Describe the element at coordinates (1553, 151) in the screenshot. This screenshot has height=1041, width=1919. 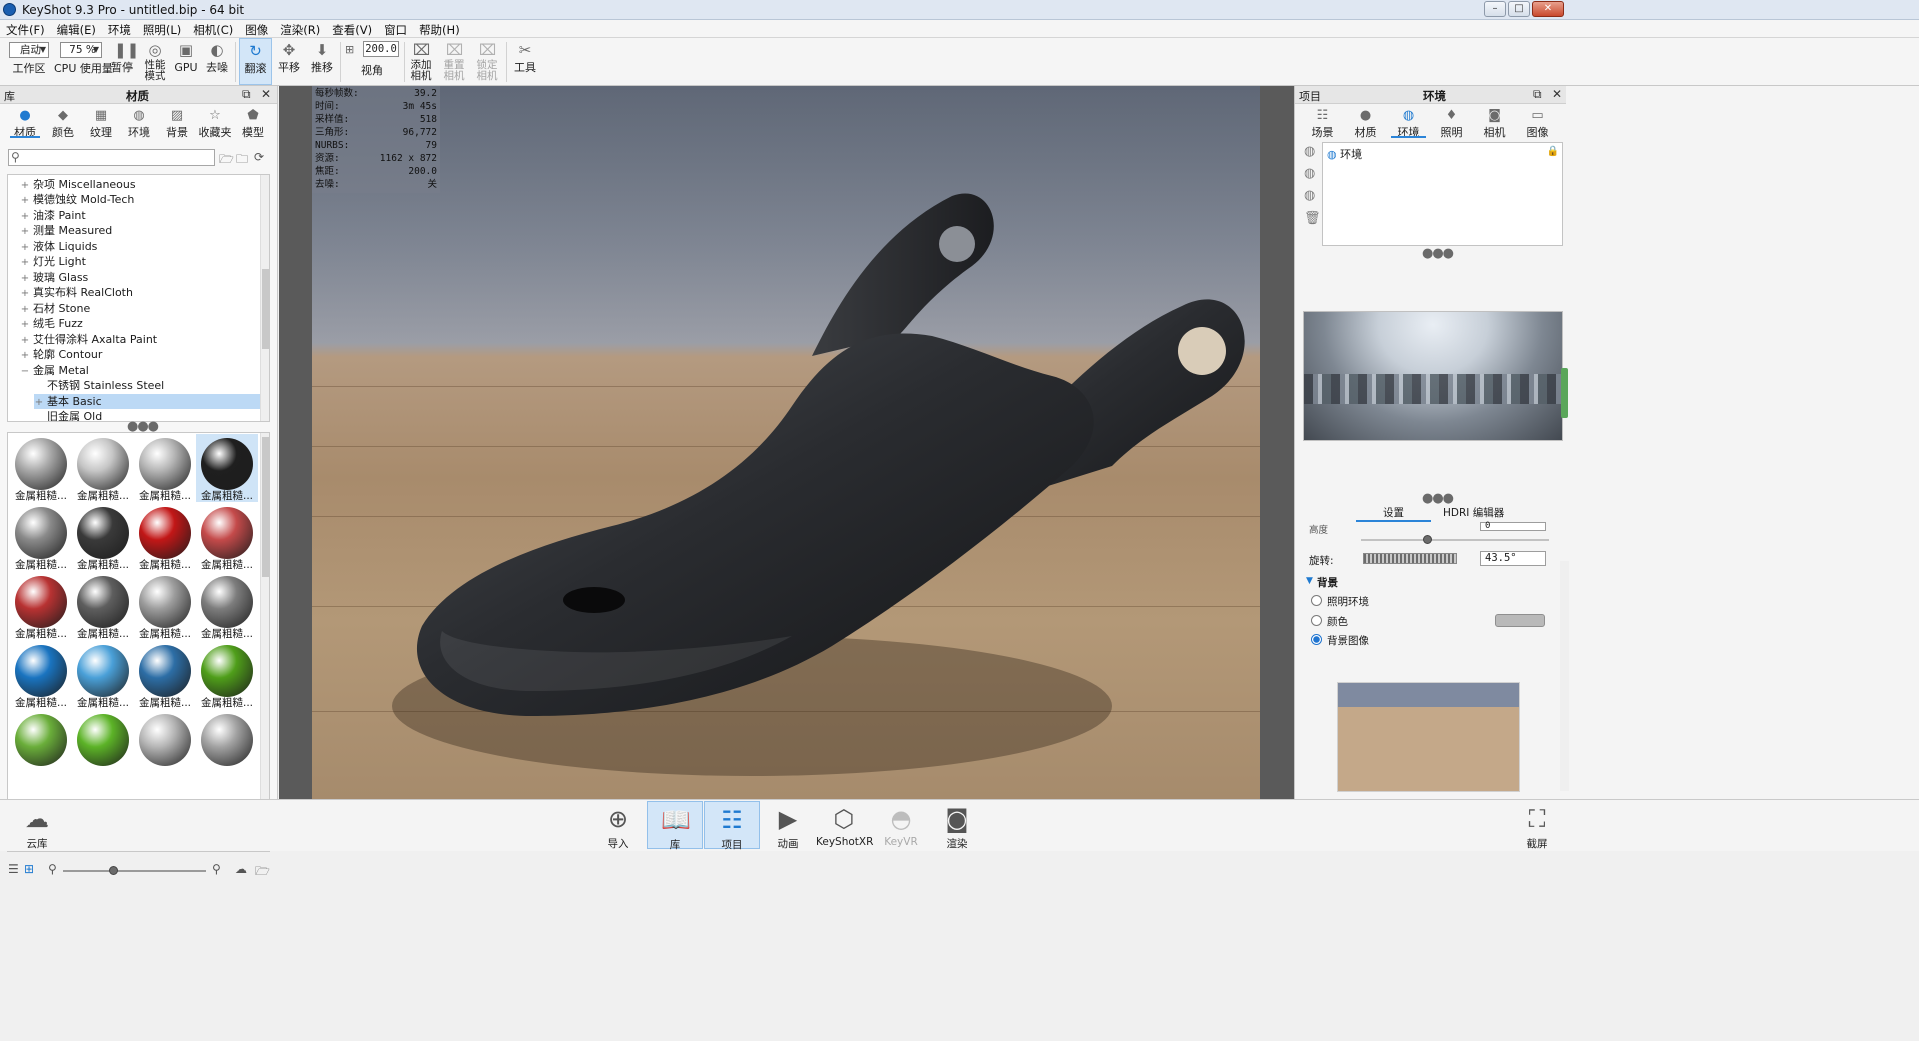
I see `lock-icon: 🔒` at that location.